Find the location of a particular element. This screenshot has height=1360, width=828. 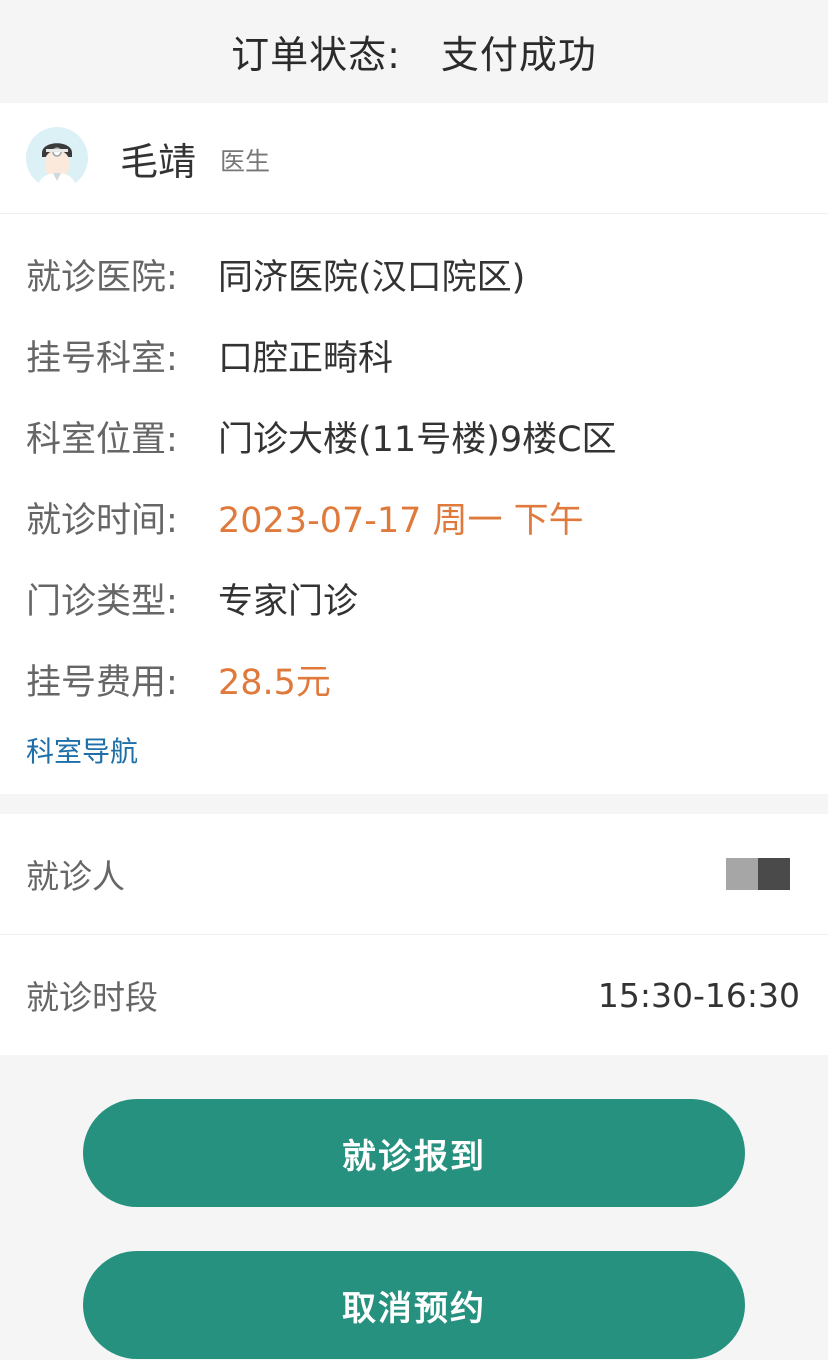

info-row-department: 挂号科室: 口腔正畸科 is located at coordinates (427, 355).